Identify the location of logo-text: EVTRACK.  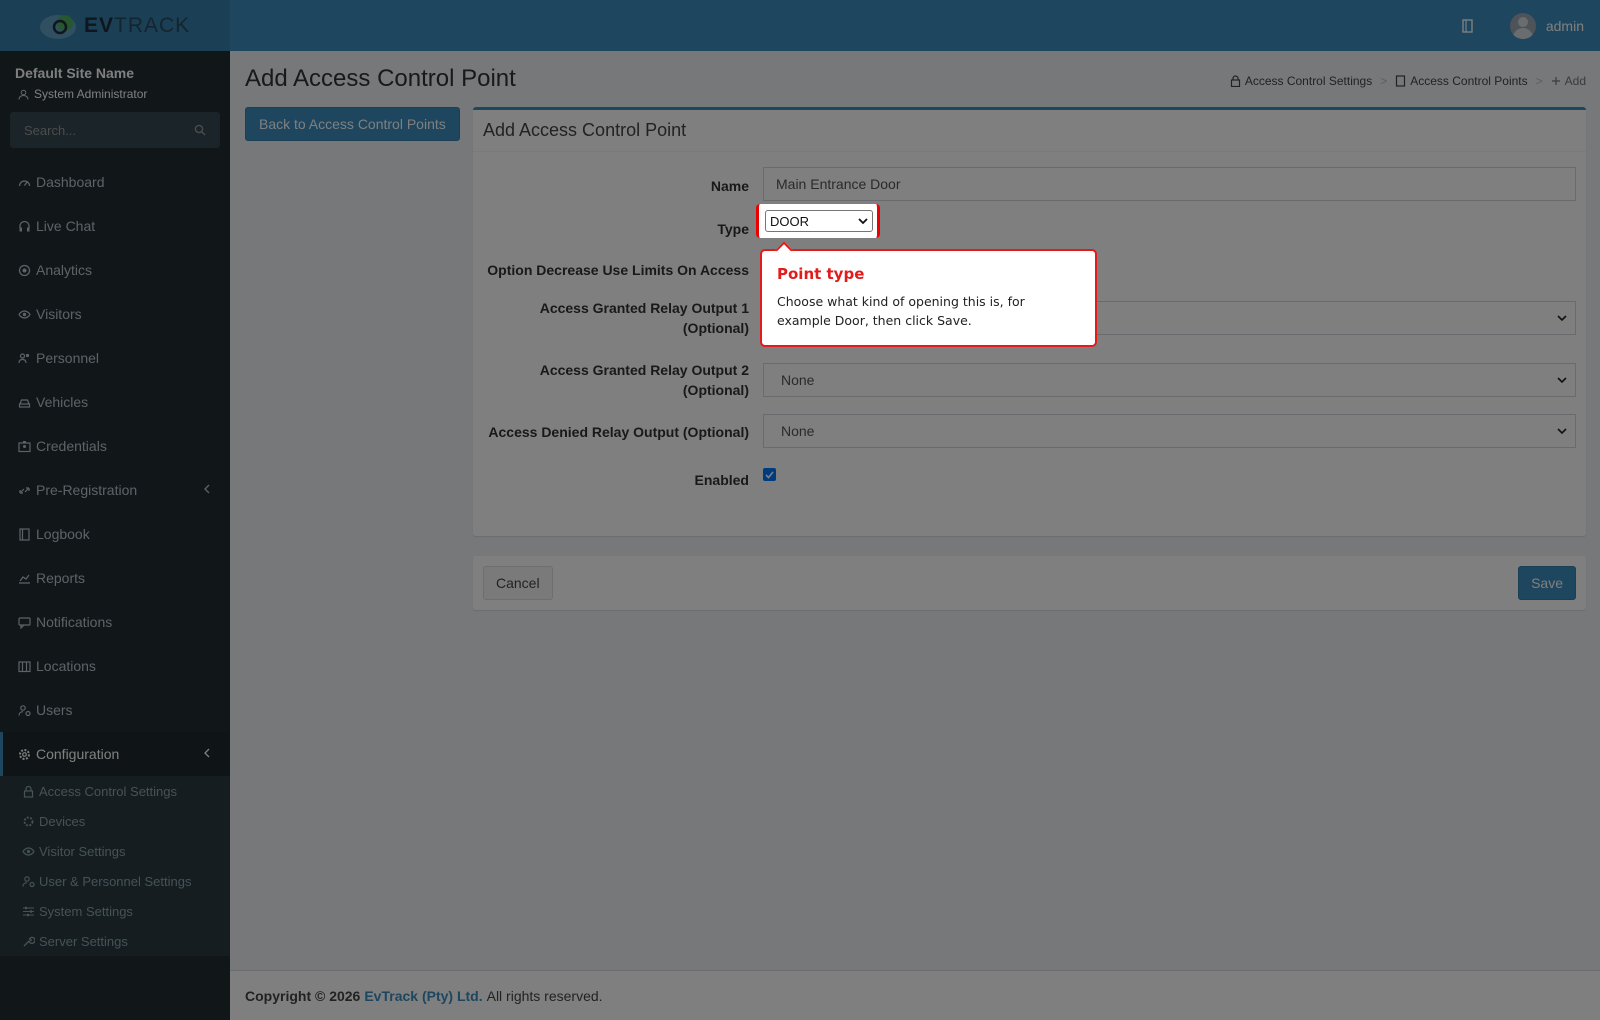
(137, 25).